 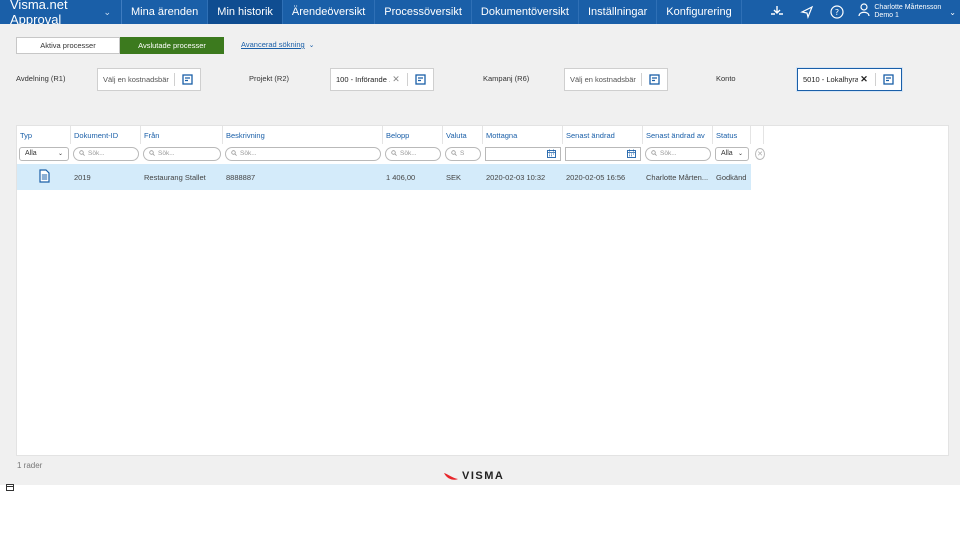 I want to click on avdelning-field: Välj en kostnadsbärare, so click(x=149, y=79).